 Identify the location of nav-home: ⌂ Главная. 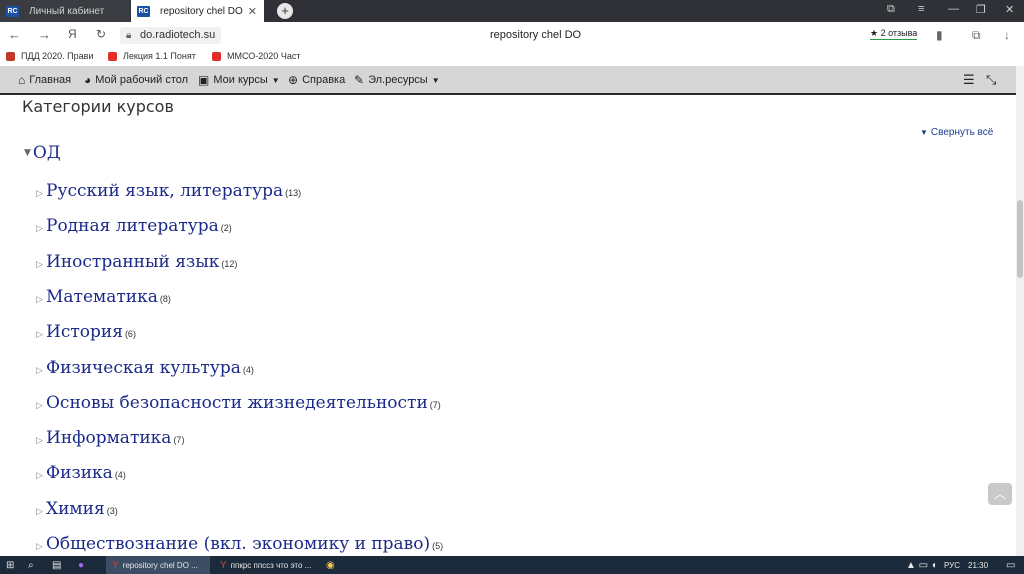
(44, 80).